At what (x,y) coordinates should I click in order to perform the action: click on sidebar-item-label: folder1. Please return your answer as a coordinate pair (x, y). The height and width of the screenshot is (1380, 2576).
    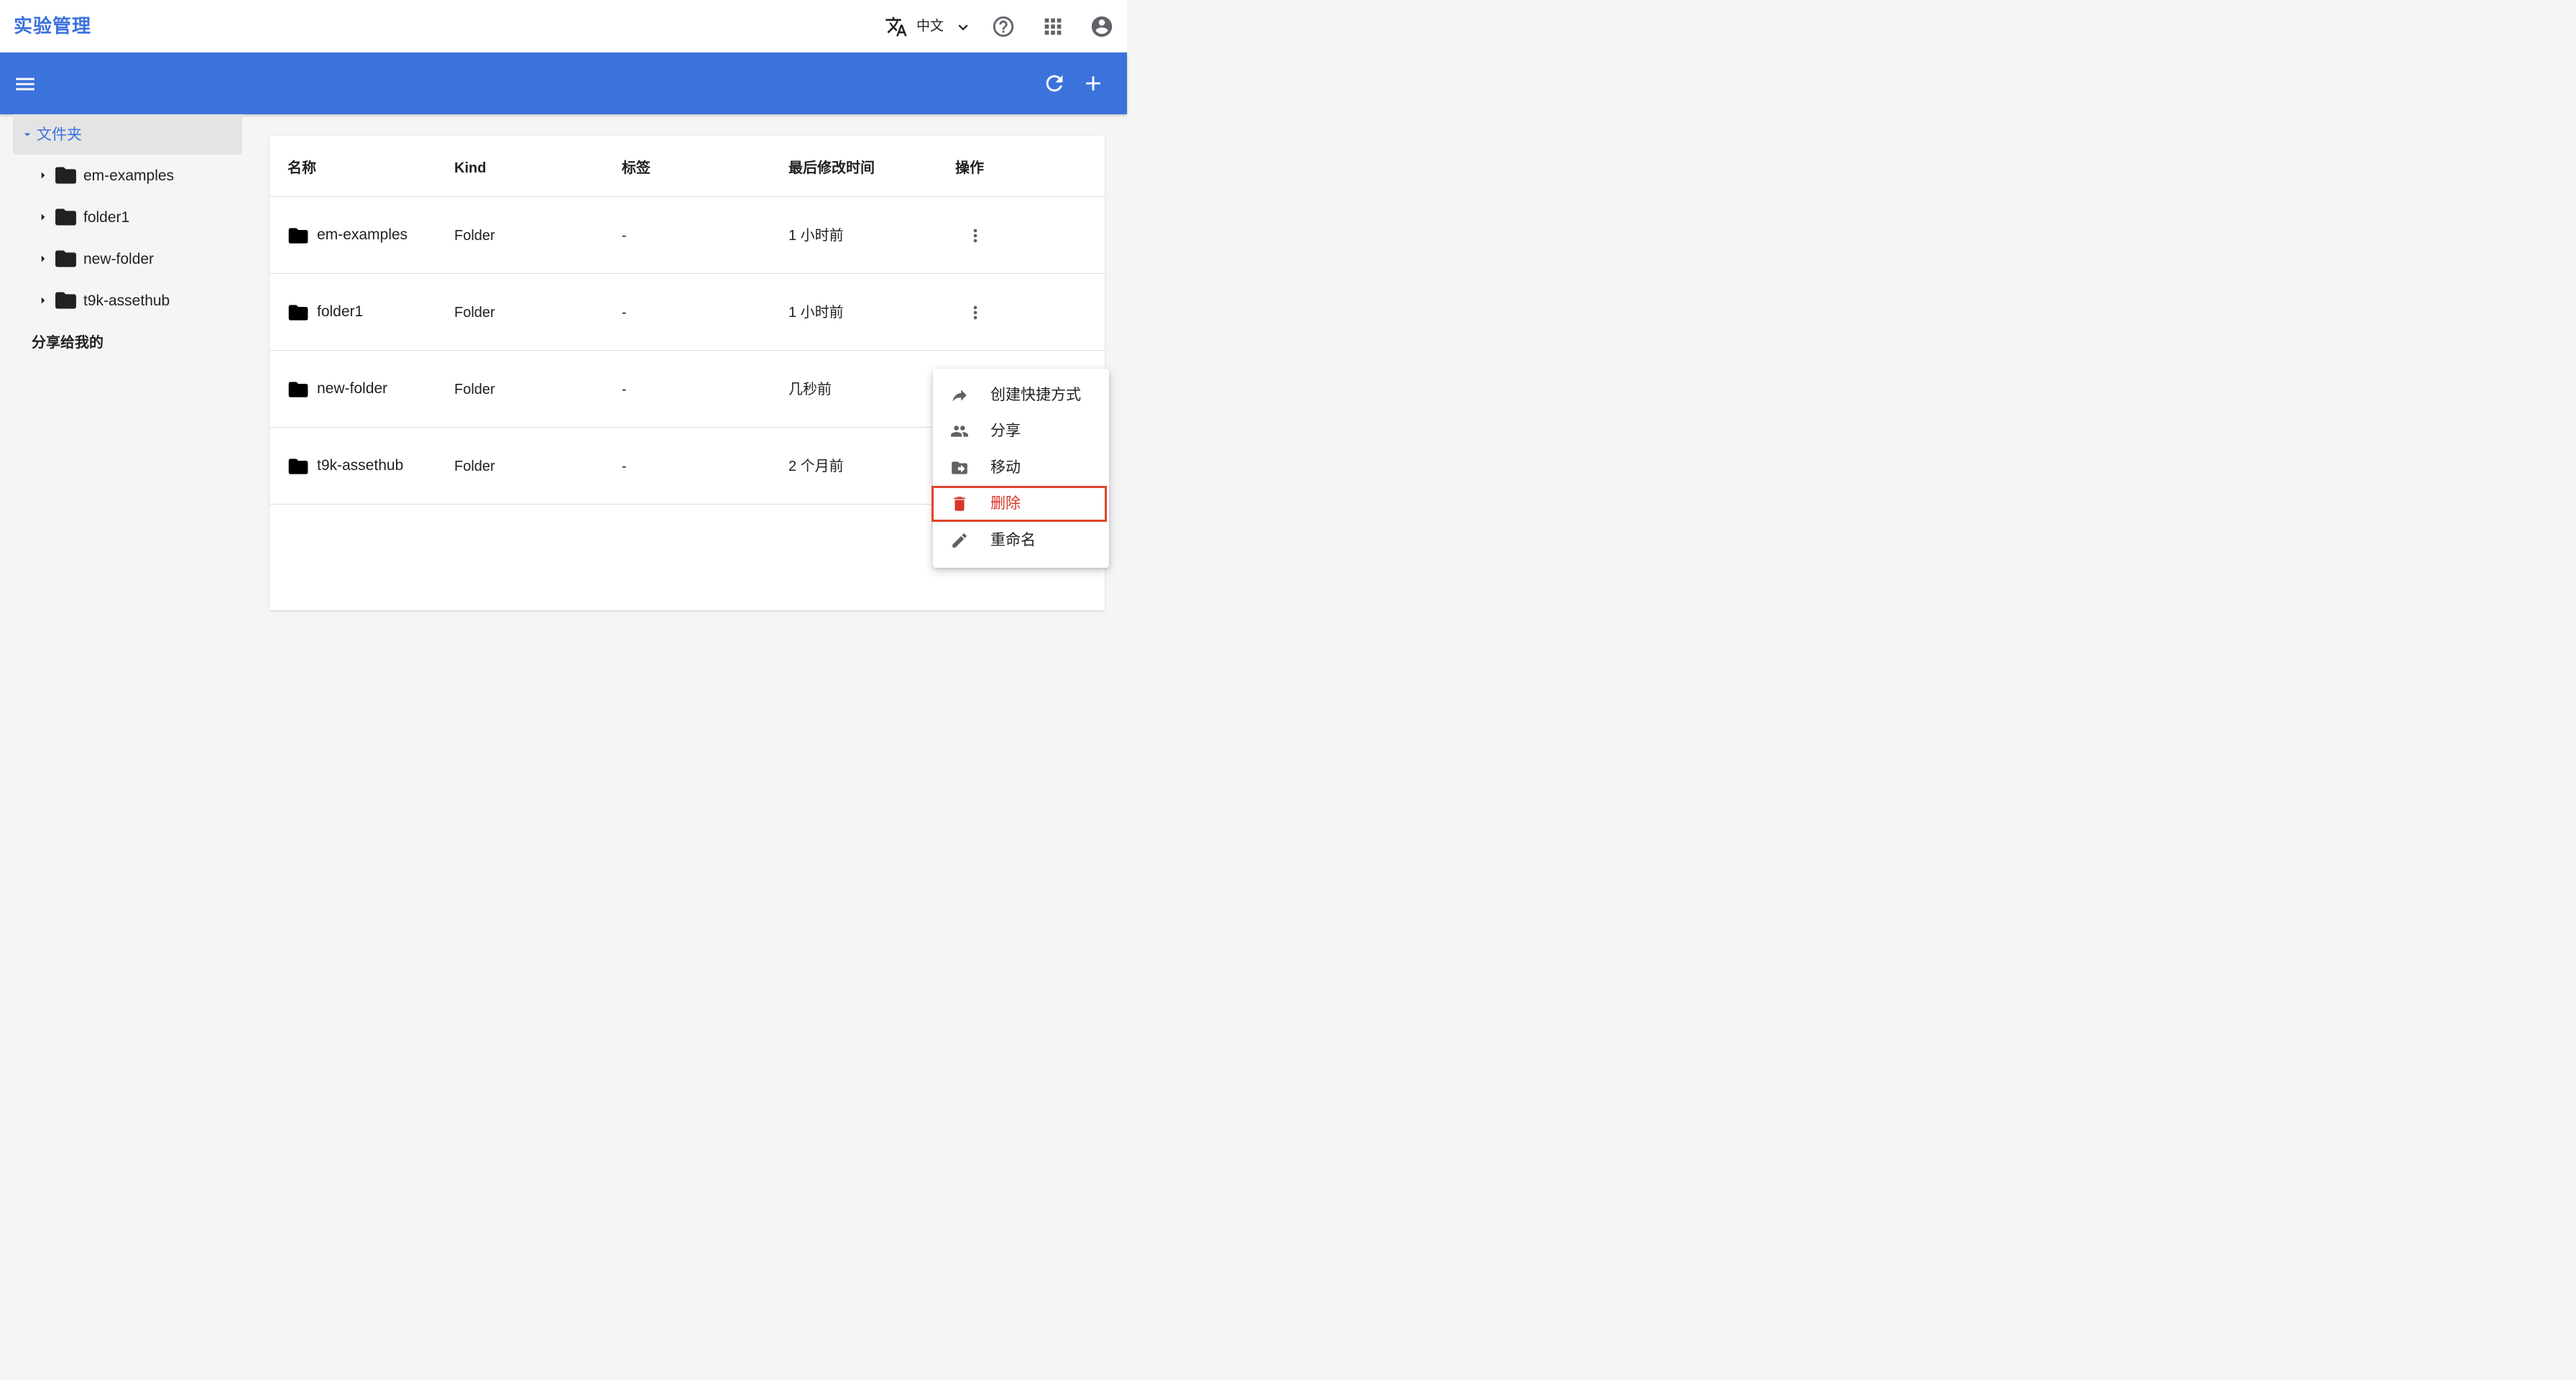
    Looking at the image, I should click on (106, 217).